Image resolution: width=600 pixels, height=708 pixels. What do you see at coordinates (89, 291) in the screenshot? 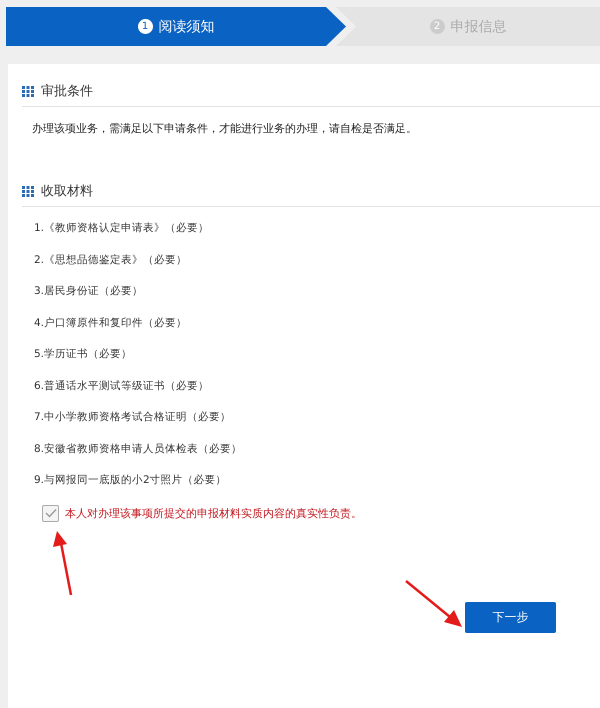
I see `material-item: 3.居民身份证（必要）` at bounding box center [89, 291].